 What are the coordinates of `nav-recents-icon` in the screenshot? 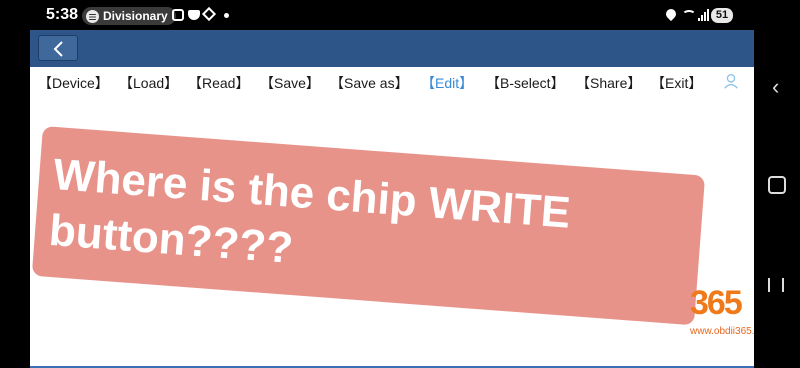 It's located at (776, 285).